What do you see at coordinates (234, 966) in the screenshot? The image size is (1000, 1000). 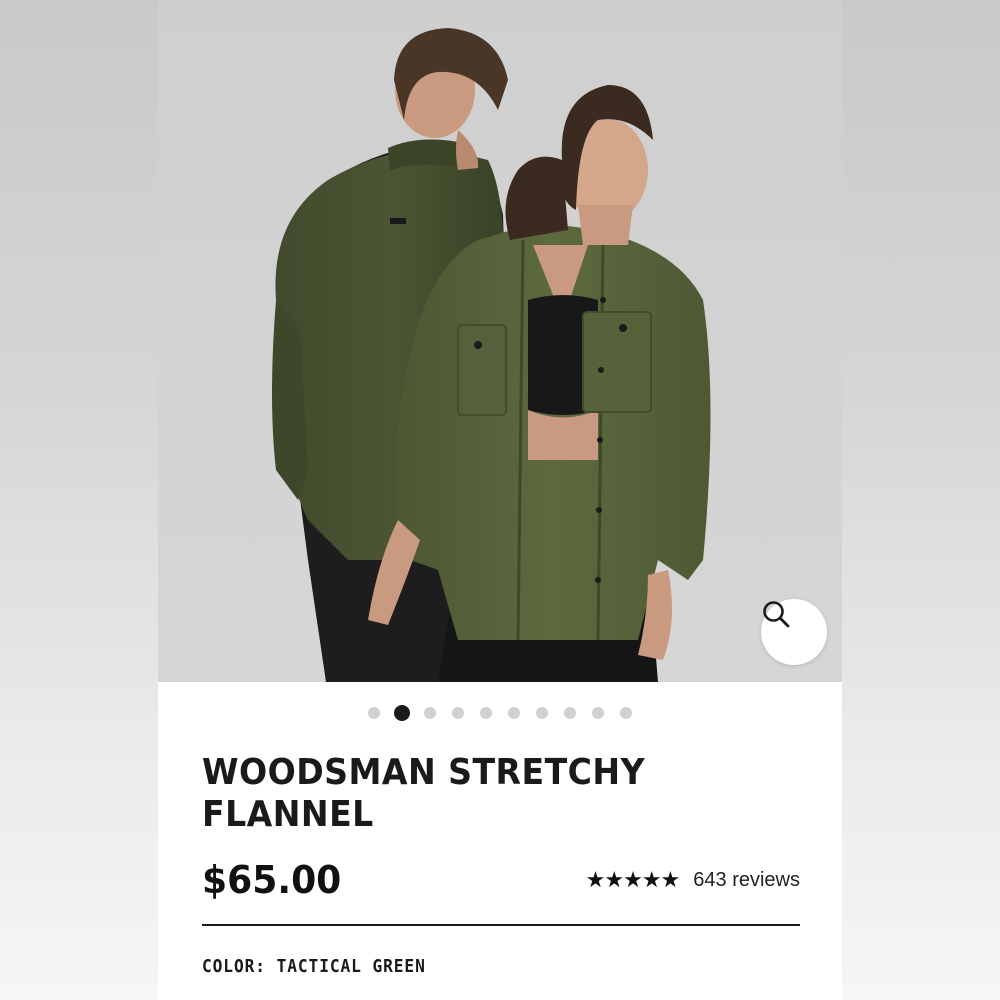 I see `color-label: COLOR:` at bounding box center [234, 966].